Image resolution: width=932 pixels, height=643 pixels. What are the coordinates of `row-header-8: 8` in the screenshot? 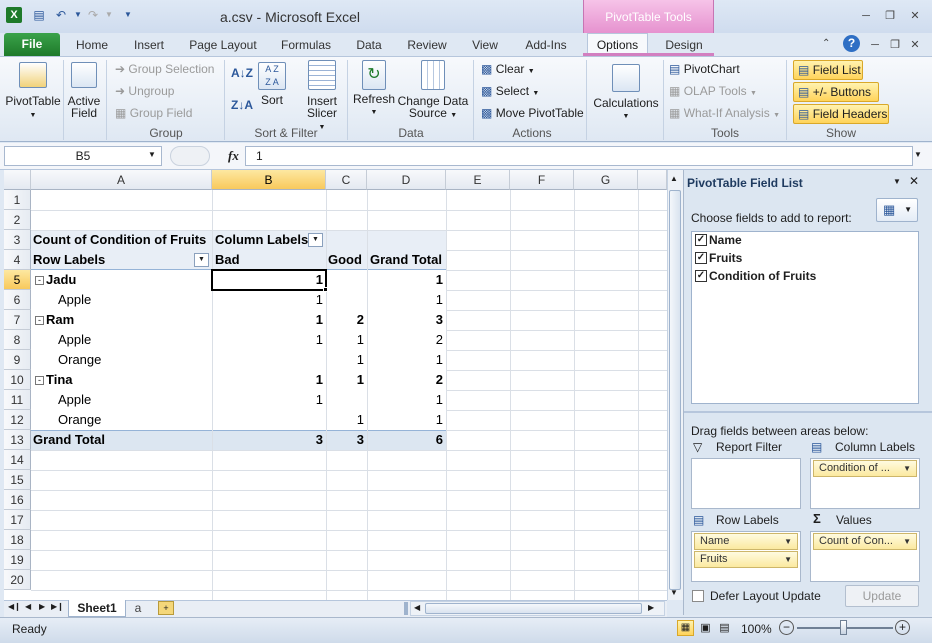 It's located at (17, 340).